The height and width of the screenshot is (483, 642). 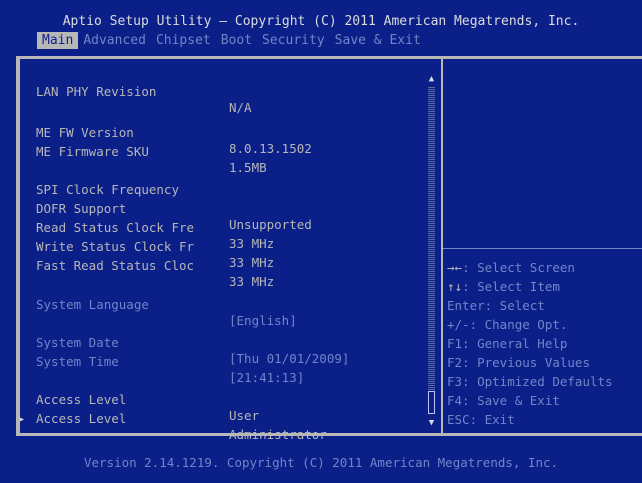 What do you see at coordinates (293, 40) in the screenshot?
I see `tab-security: Security` at bounding box center [293, 40].